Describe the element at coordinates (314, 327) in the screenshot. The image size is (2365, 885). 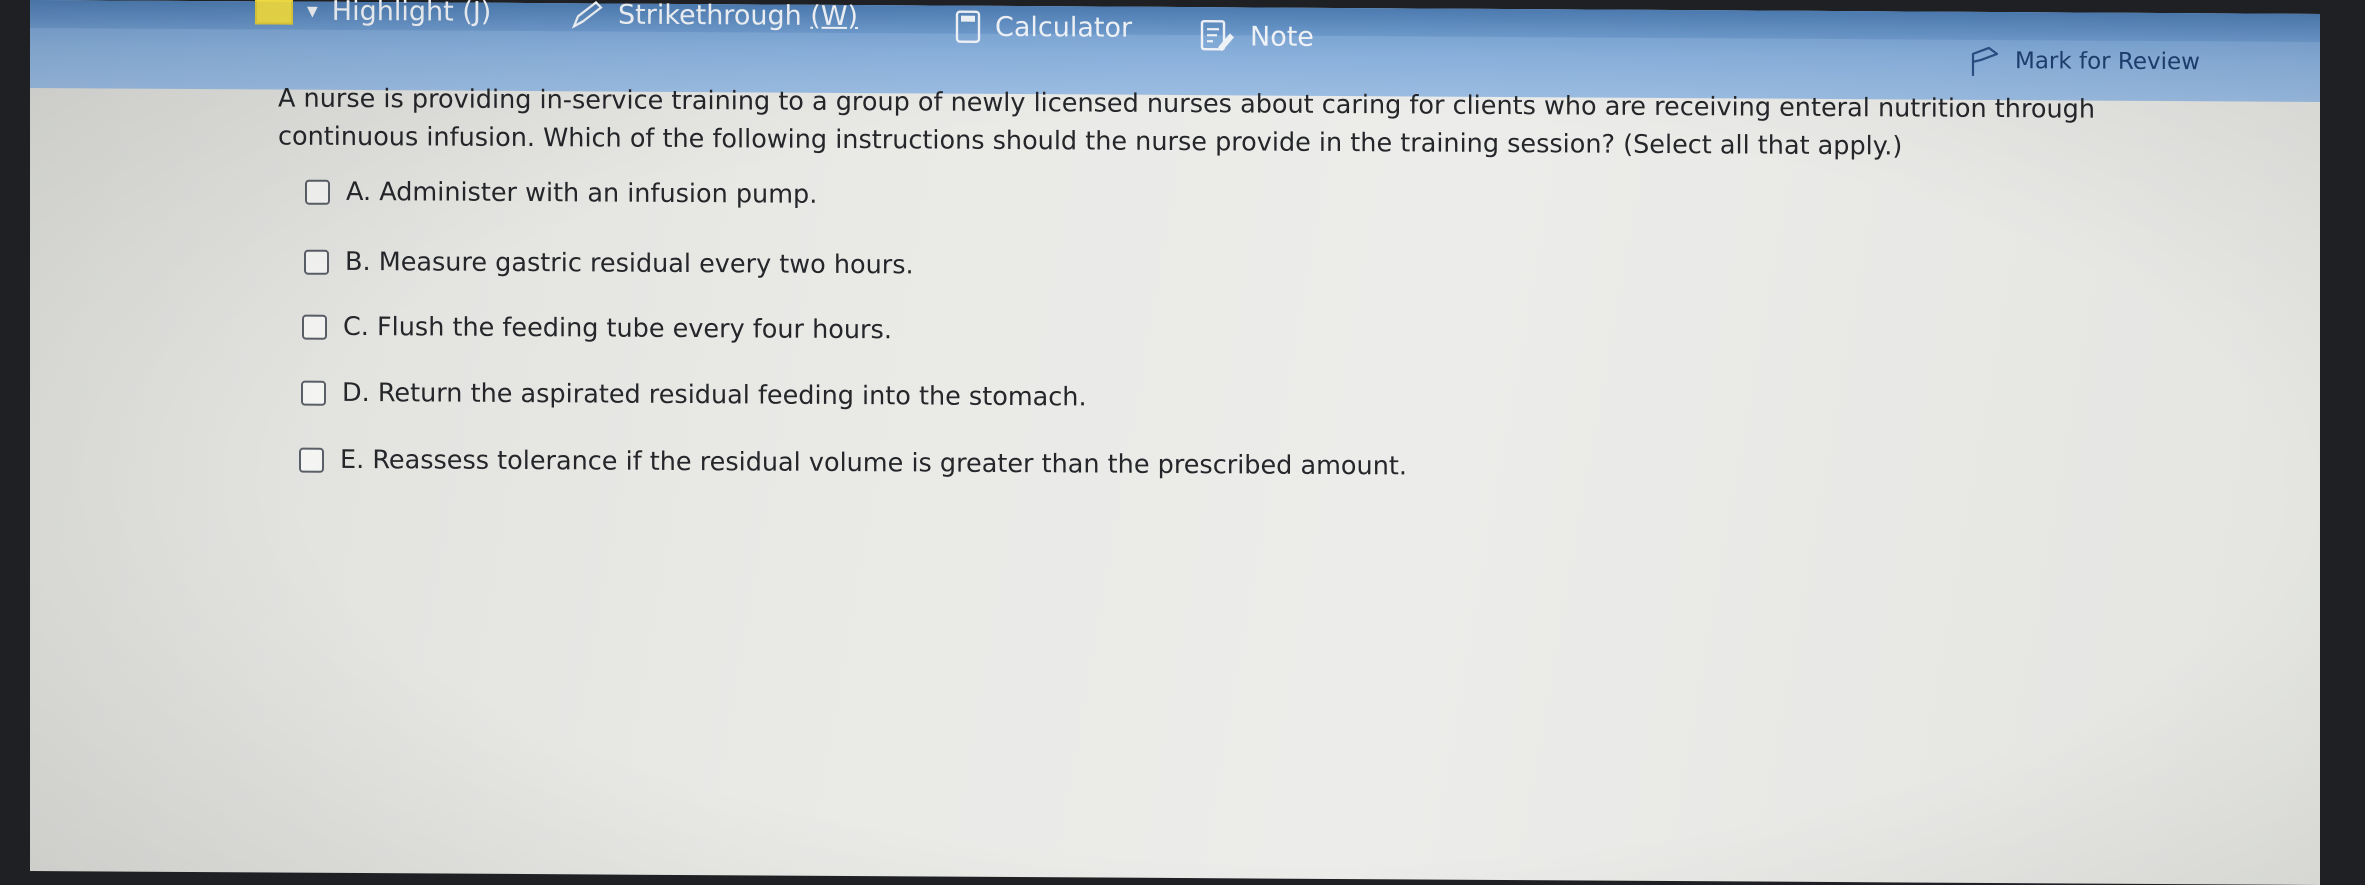
I see `checkbox-c` at that location.